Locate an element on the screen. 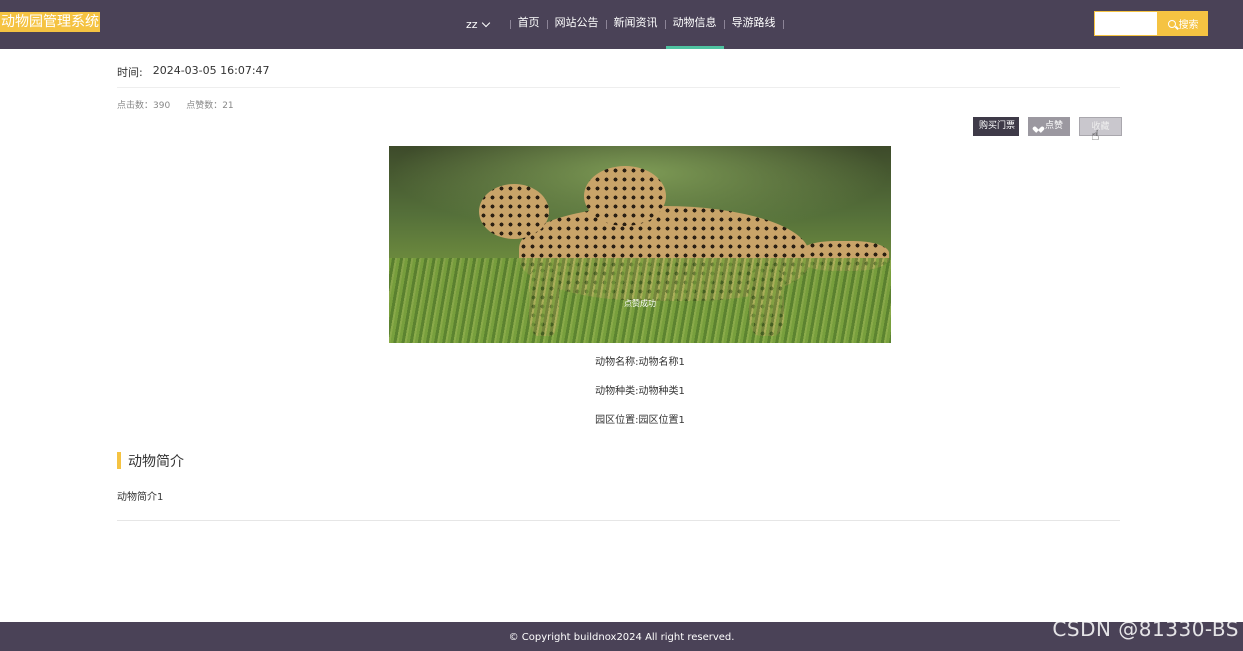 The width and height of the screenshot is (1243, 651). favorite-button: 收藏 is located at coordinates (1100, 126).